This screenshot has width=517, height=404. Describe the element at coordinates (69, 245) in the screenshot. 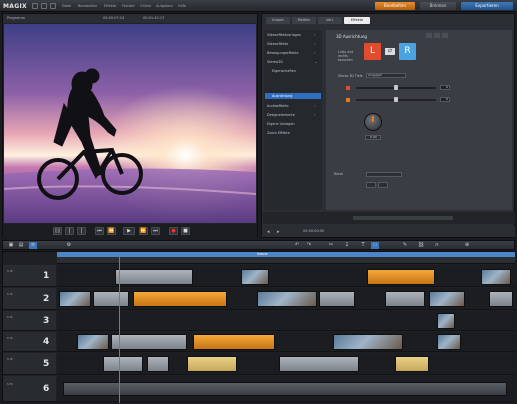

I see `settings-icon: ⚙` at that location.